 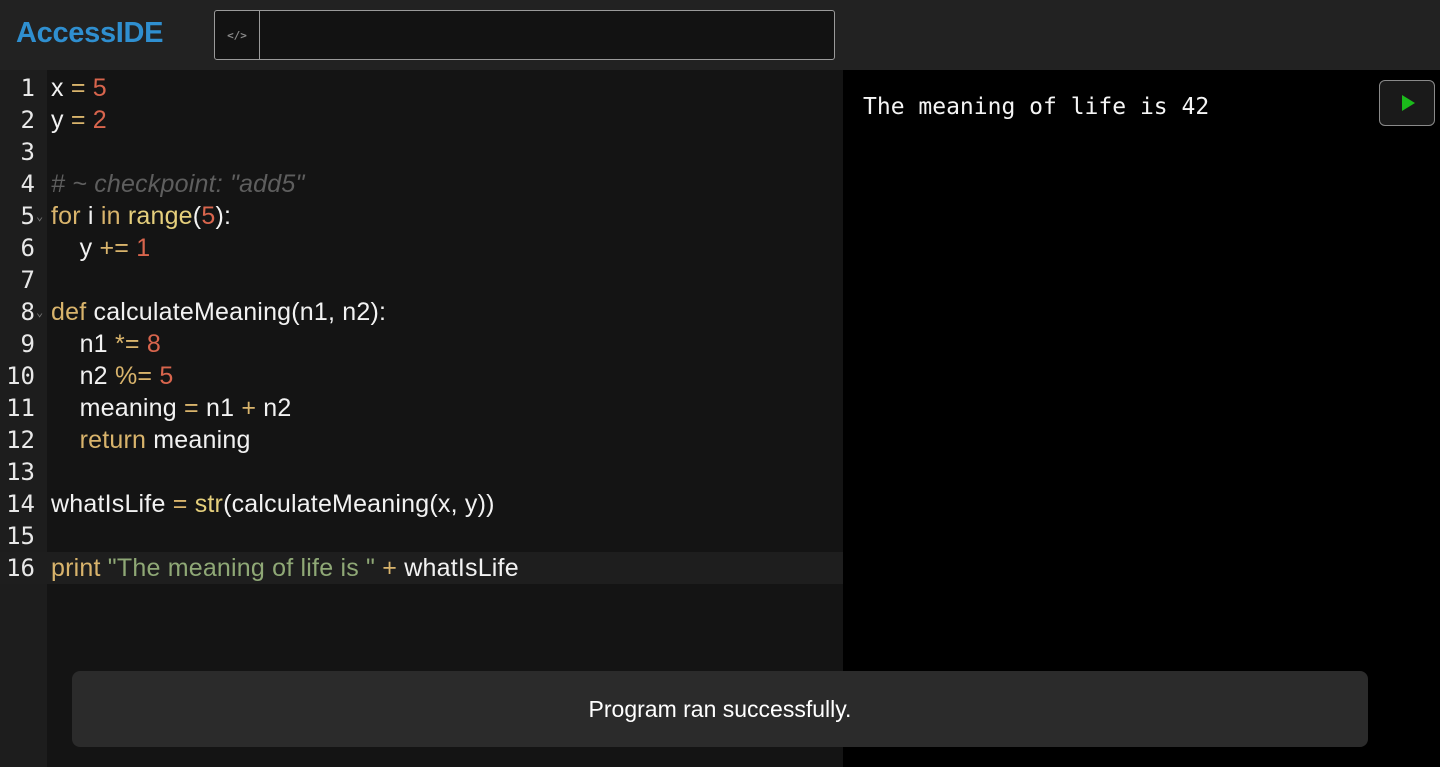 What do you see at coordinates (66, 216) in the screenshot?
I see `code-token: for` at bounding box center [66, 216].